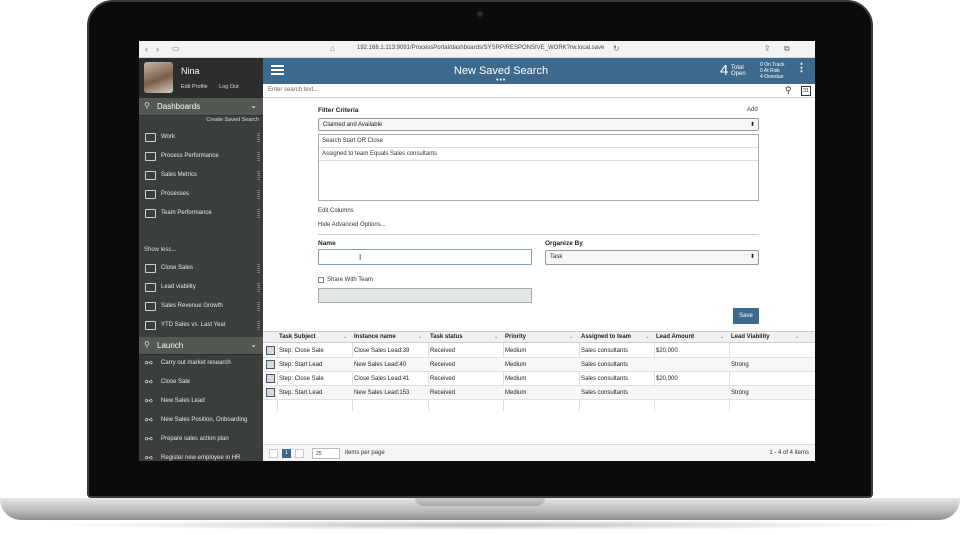 The height and width of the screenshot is (535, 960). What do you see at coordinates (201, 307) in the screenshot?
I see `sidebar-item: Sales Revenue Growth` at bounding box center [201, 307].